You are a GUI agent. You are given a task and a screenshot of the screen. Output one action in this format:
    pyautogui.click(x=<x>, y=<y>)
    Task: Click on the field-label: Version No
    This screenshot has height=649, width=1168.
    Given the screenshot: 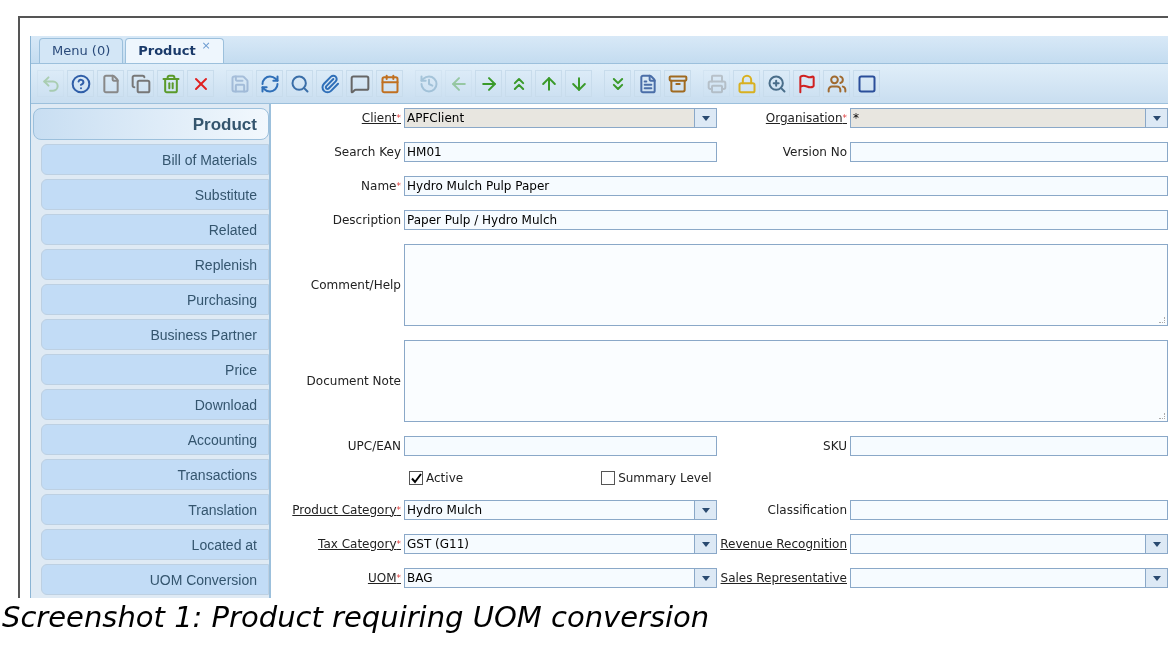 What is the action you would take?
    pyautogui.click(x=814, y=152)
    